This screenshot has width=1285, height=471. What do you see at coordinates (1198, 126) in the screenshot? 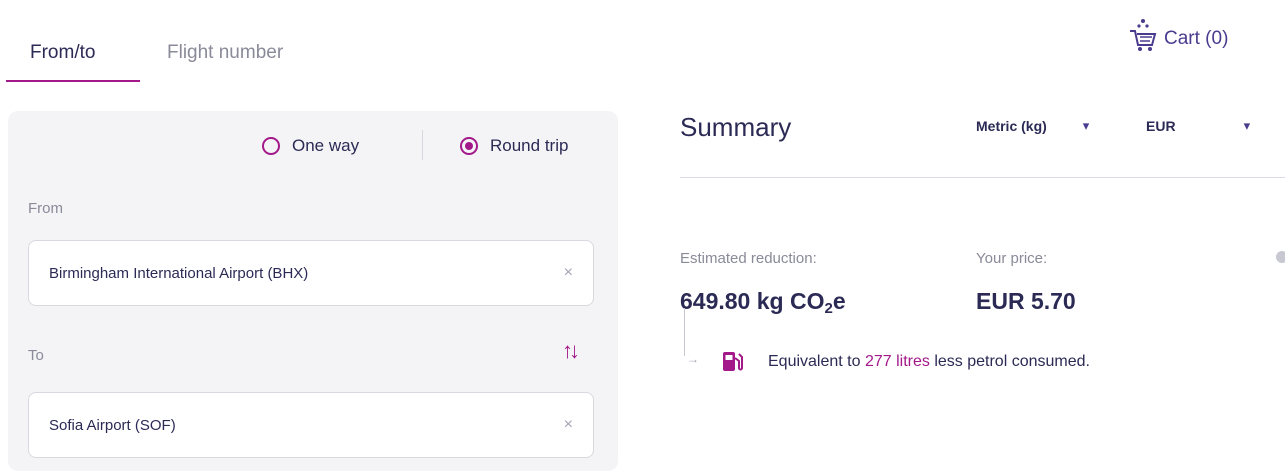
I see `currency-select: EUR ▾` at bounding box center [1198, 126].